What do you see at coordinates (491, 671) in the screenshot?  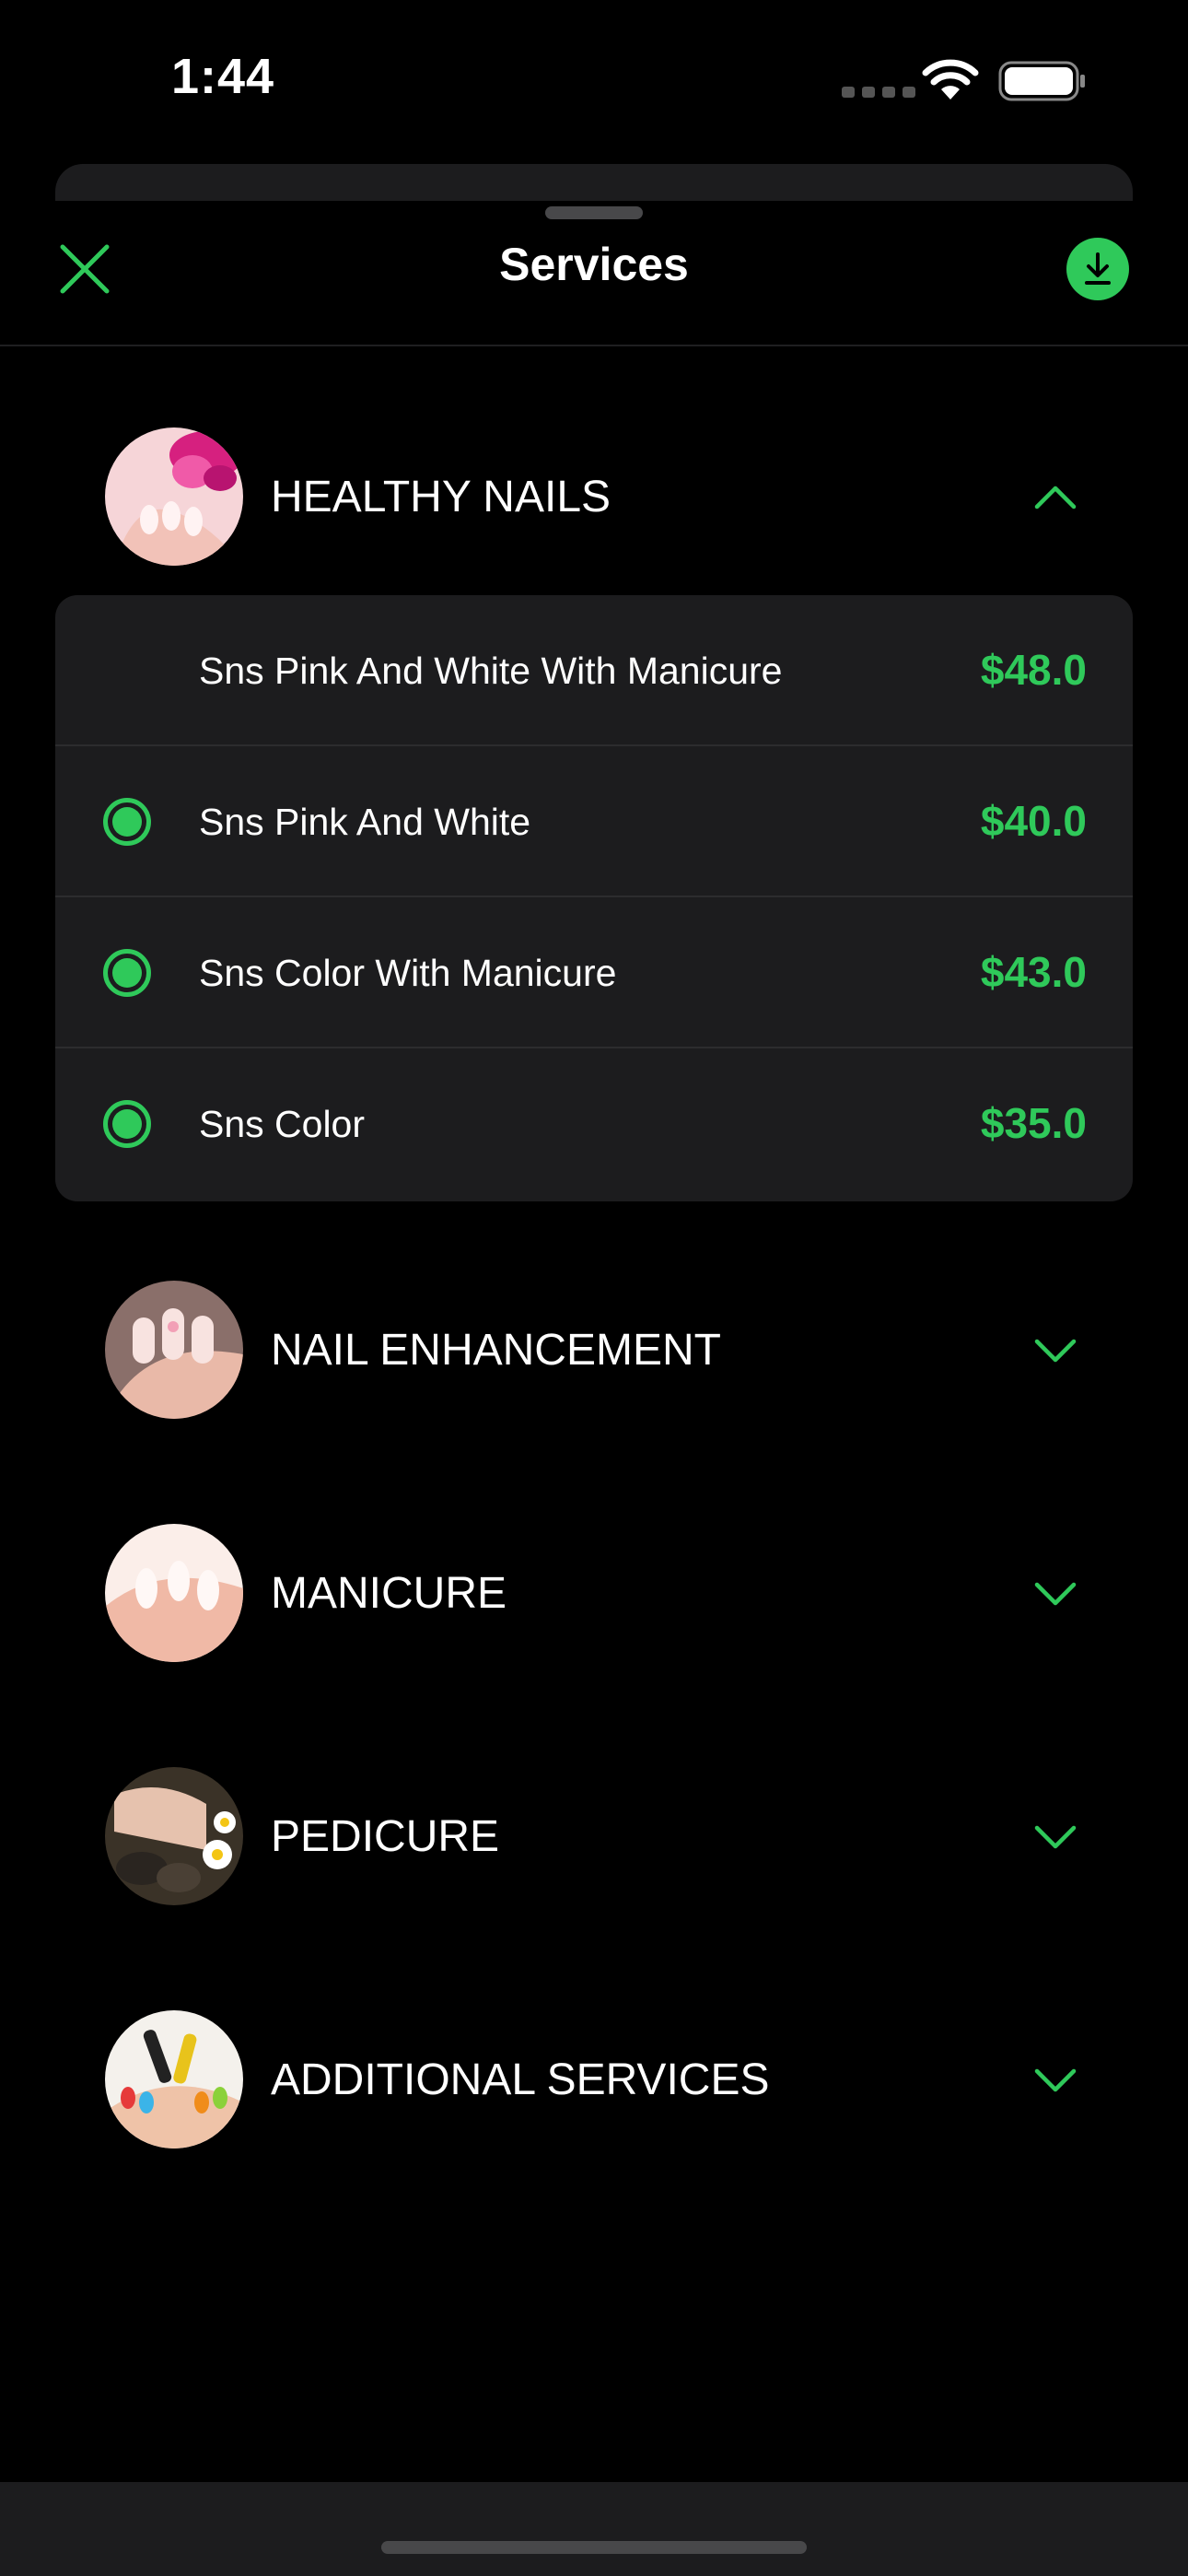 I see `service-name: Sns Pink And White With Manicure` at bounding box center [491, 671].